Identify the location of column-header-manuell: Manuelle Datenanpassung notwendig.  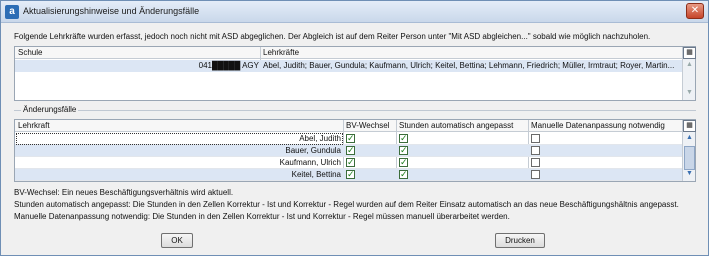
(598, 125).